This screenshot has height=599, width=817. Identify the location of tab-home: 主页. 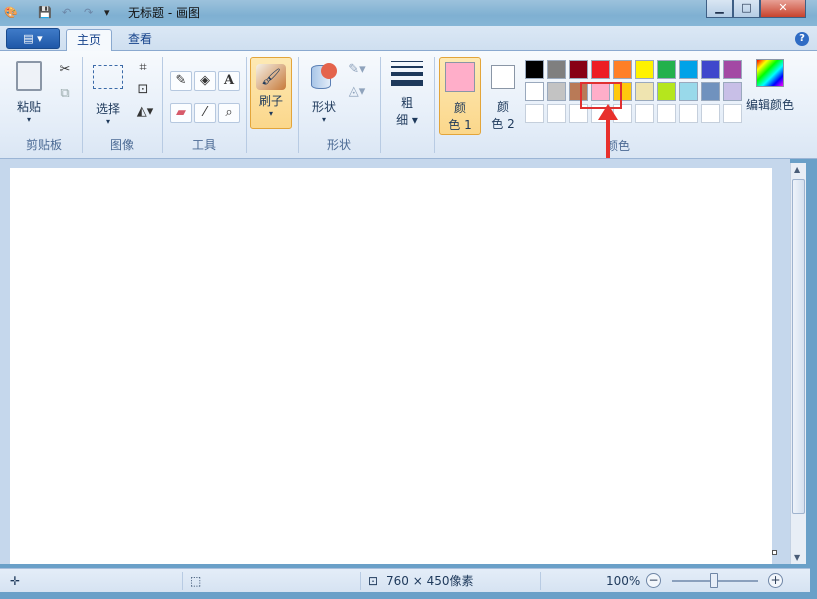
(89, 40).